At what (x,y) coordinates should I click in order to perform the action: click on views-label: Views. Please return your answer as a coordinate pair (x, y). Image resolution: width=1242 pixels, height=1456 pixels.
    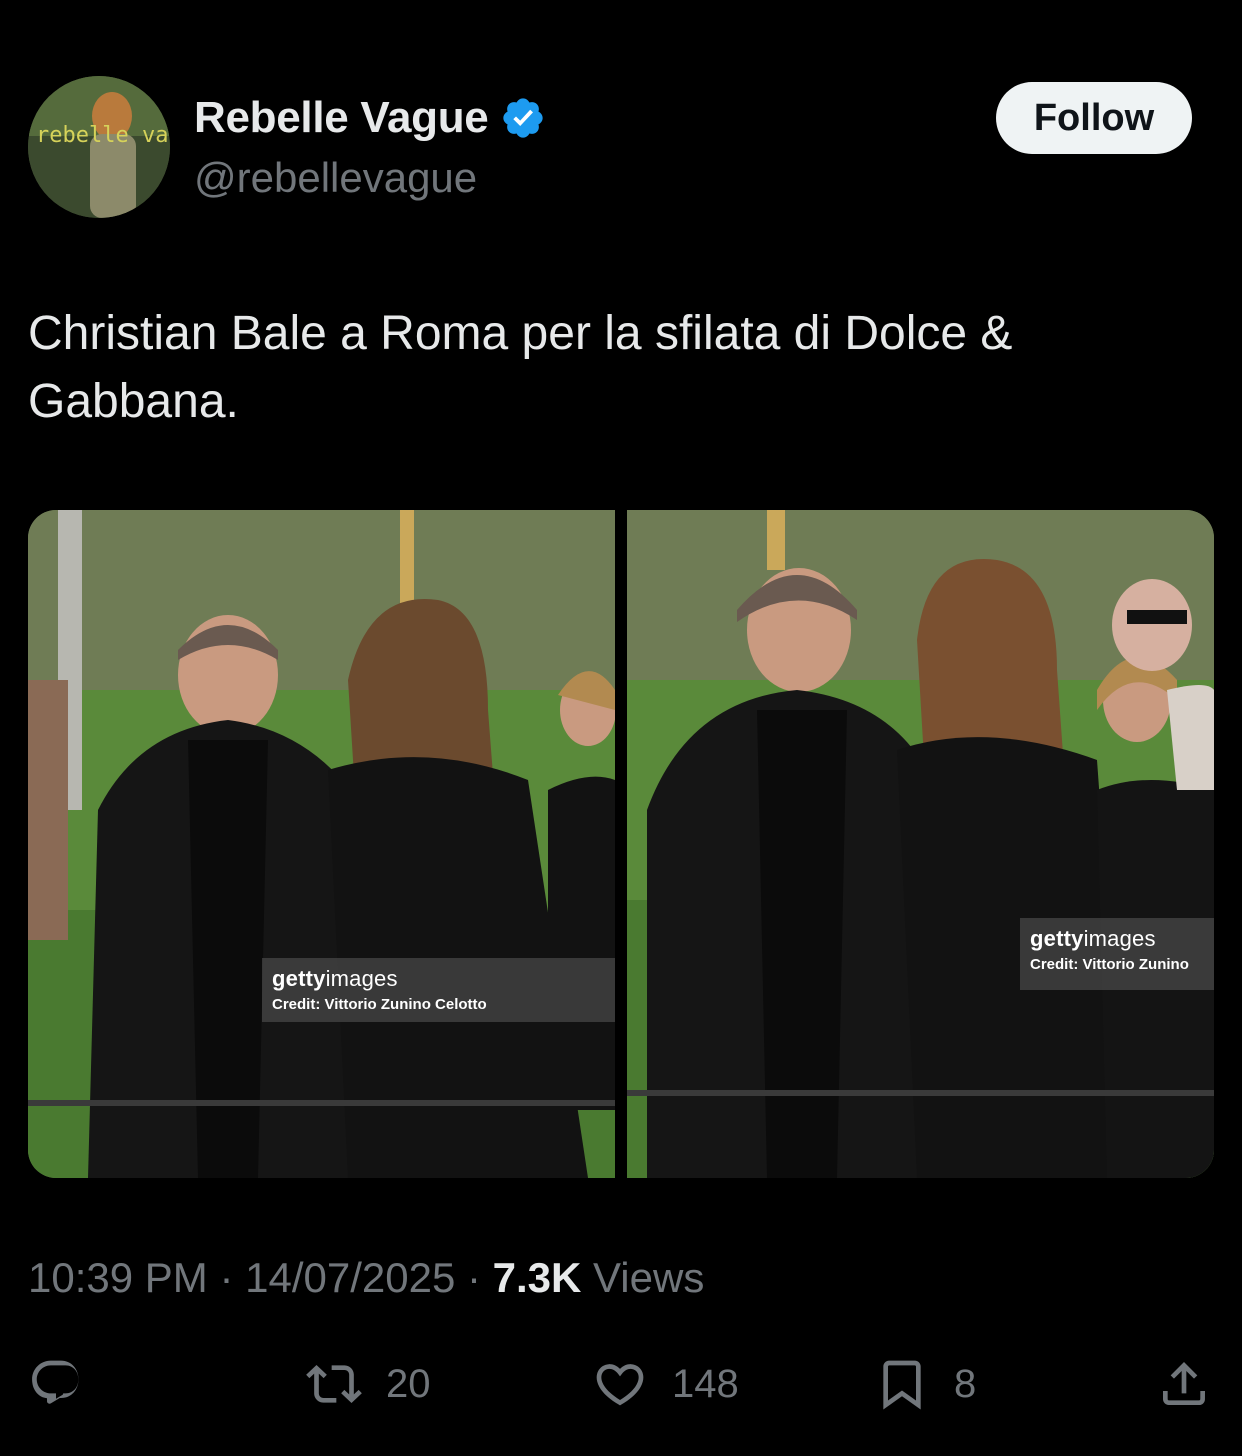
    Looking at the image, I should click on (643, 1277).